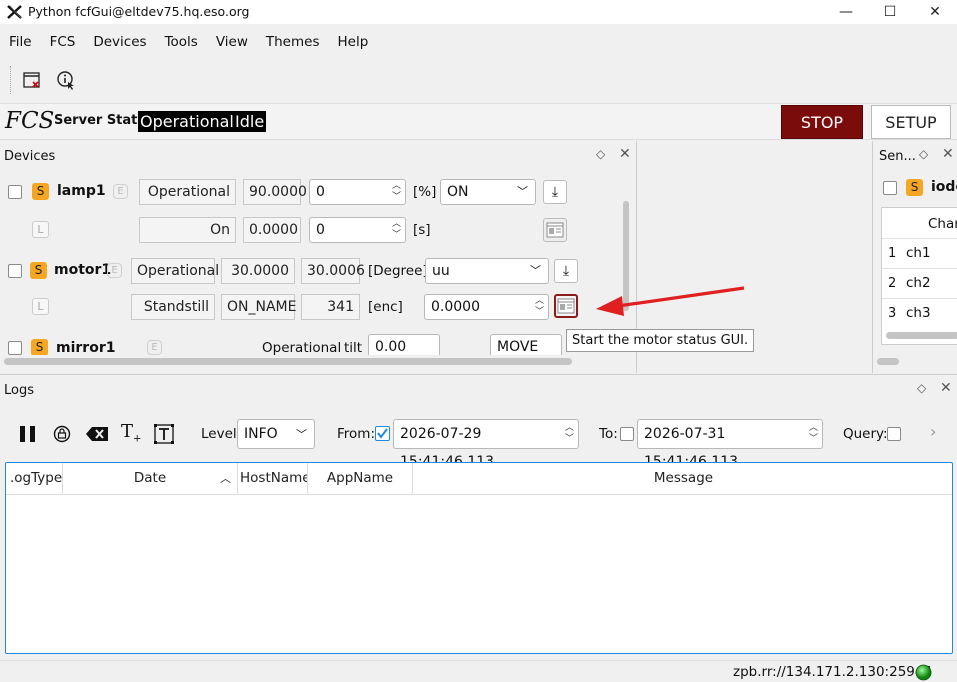  I want to click on motor1-position-input-value: 0.0000, so click(455, 307).